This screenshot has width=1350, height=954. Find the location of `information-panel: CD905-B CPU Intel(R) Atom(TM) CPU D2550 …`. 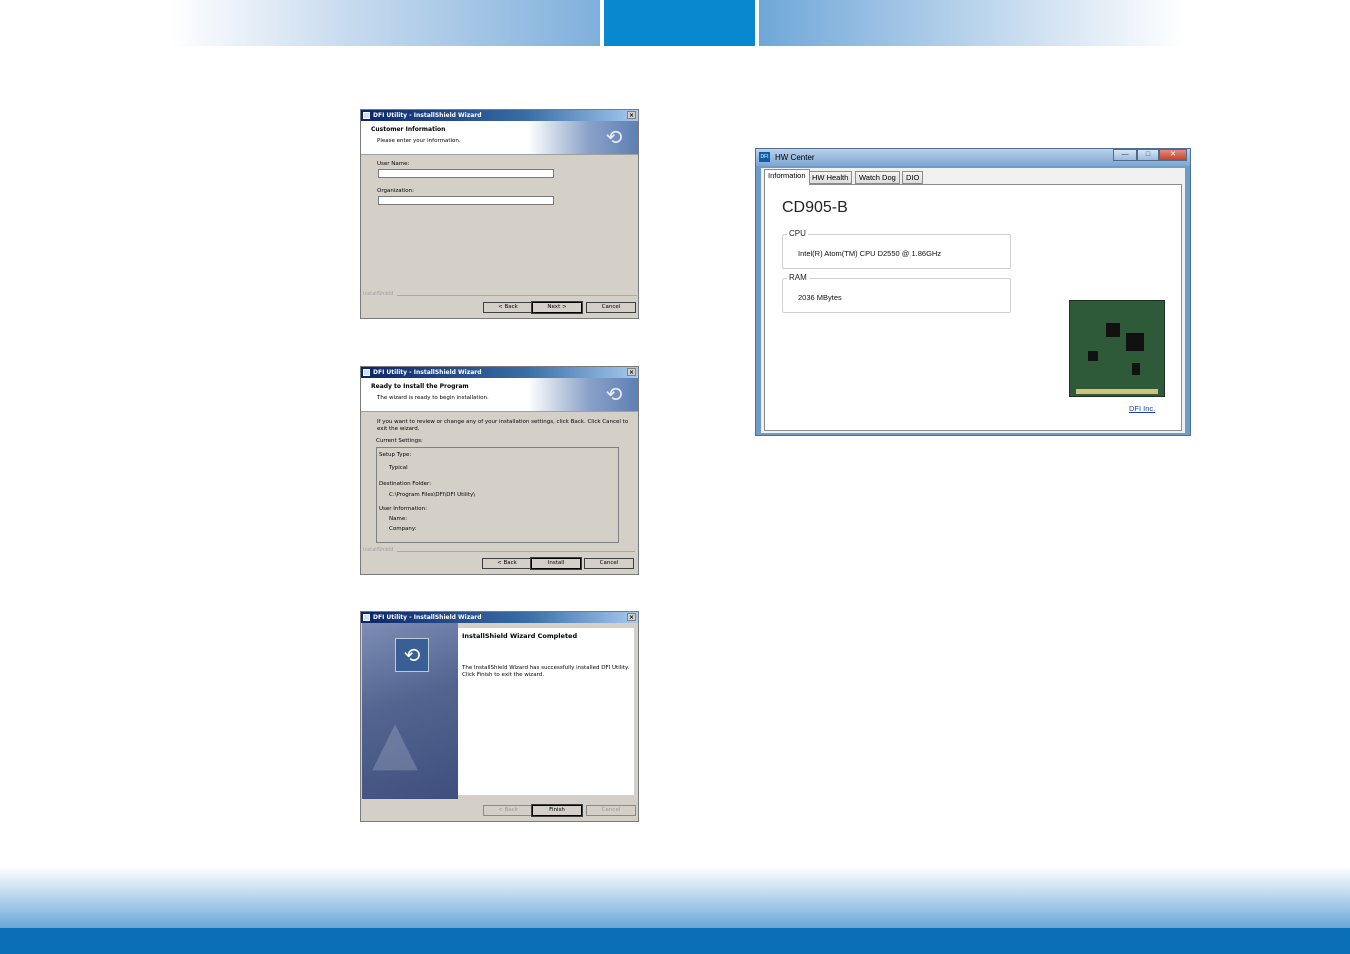

information-panel: CD905-B CPU Intel(R) Atom(TM) CPU D2550 … is located at coordinates (973, 307).